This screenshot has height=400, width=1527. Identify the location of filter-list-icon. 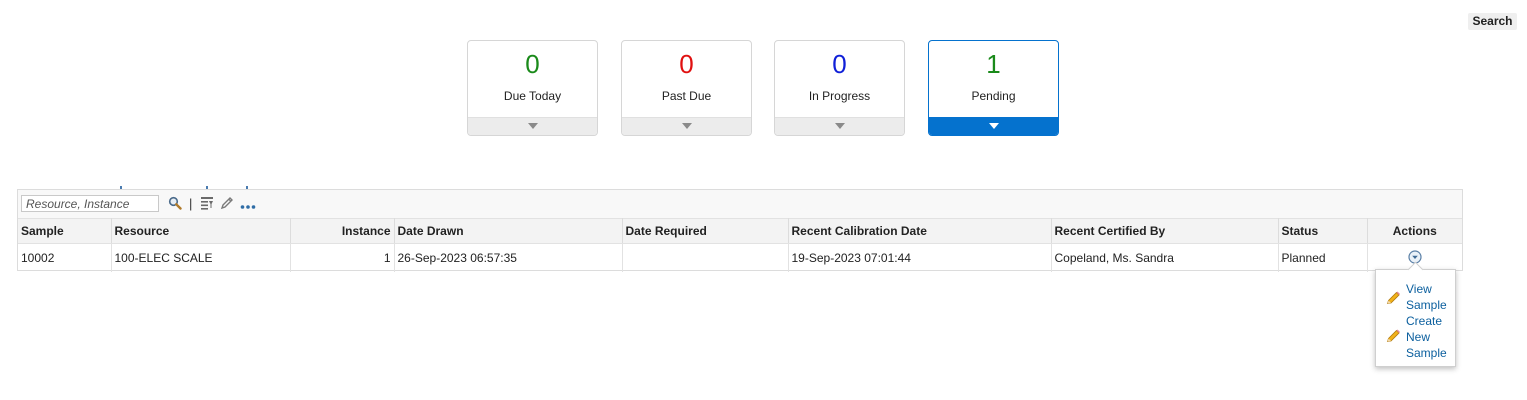
(207, 205).